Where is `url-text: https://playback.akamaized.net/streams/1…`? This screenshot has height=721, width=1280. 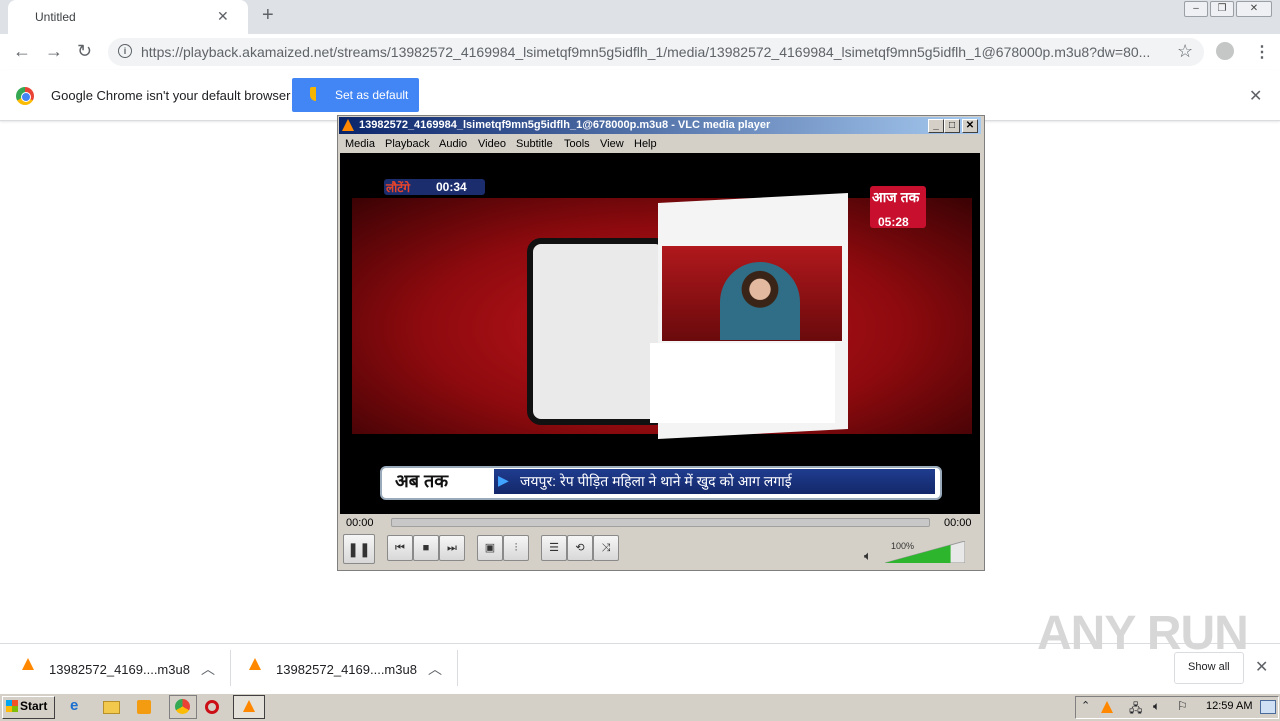 url-text: https://playback.akamaized.net/streams/1… is located at coordinates (653, 52).